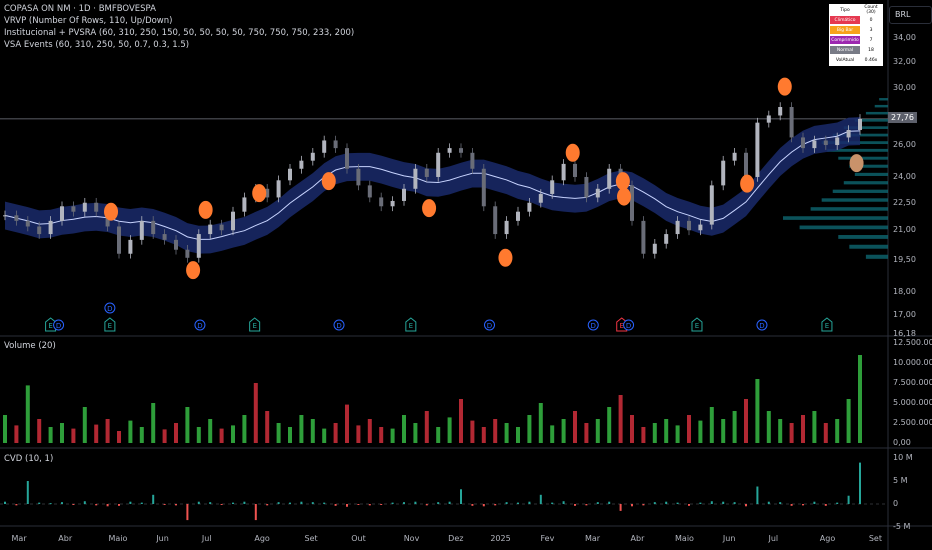 This screenshot has width=932, height=550. Describe the element at coordinates (871, 40) in the screenshot. I see `table-count: 7` at that location.